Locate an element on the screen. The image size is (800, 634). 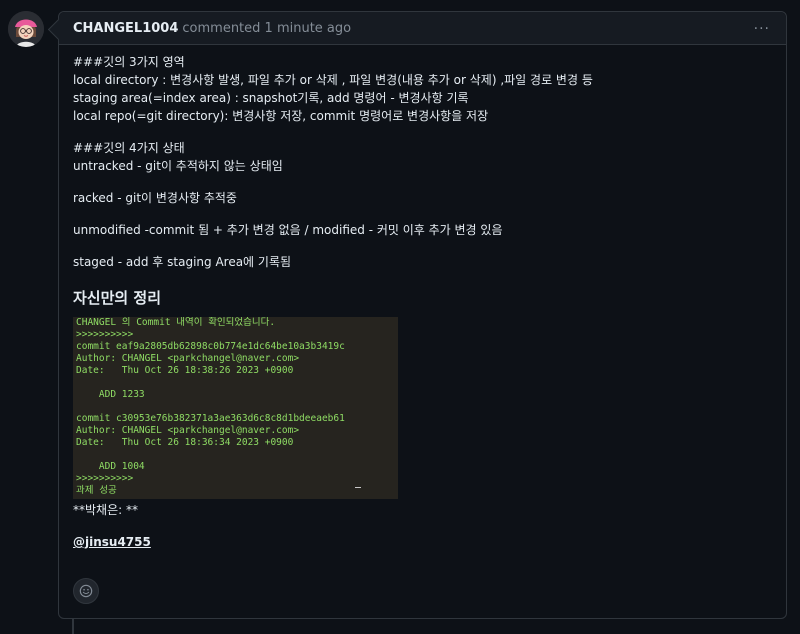
section-heading: 자신만의 정리 is located at coordinates (117, 298).